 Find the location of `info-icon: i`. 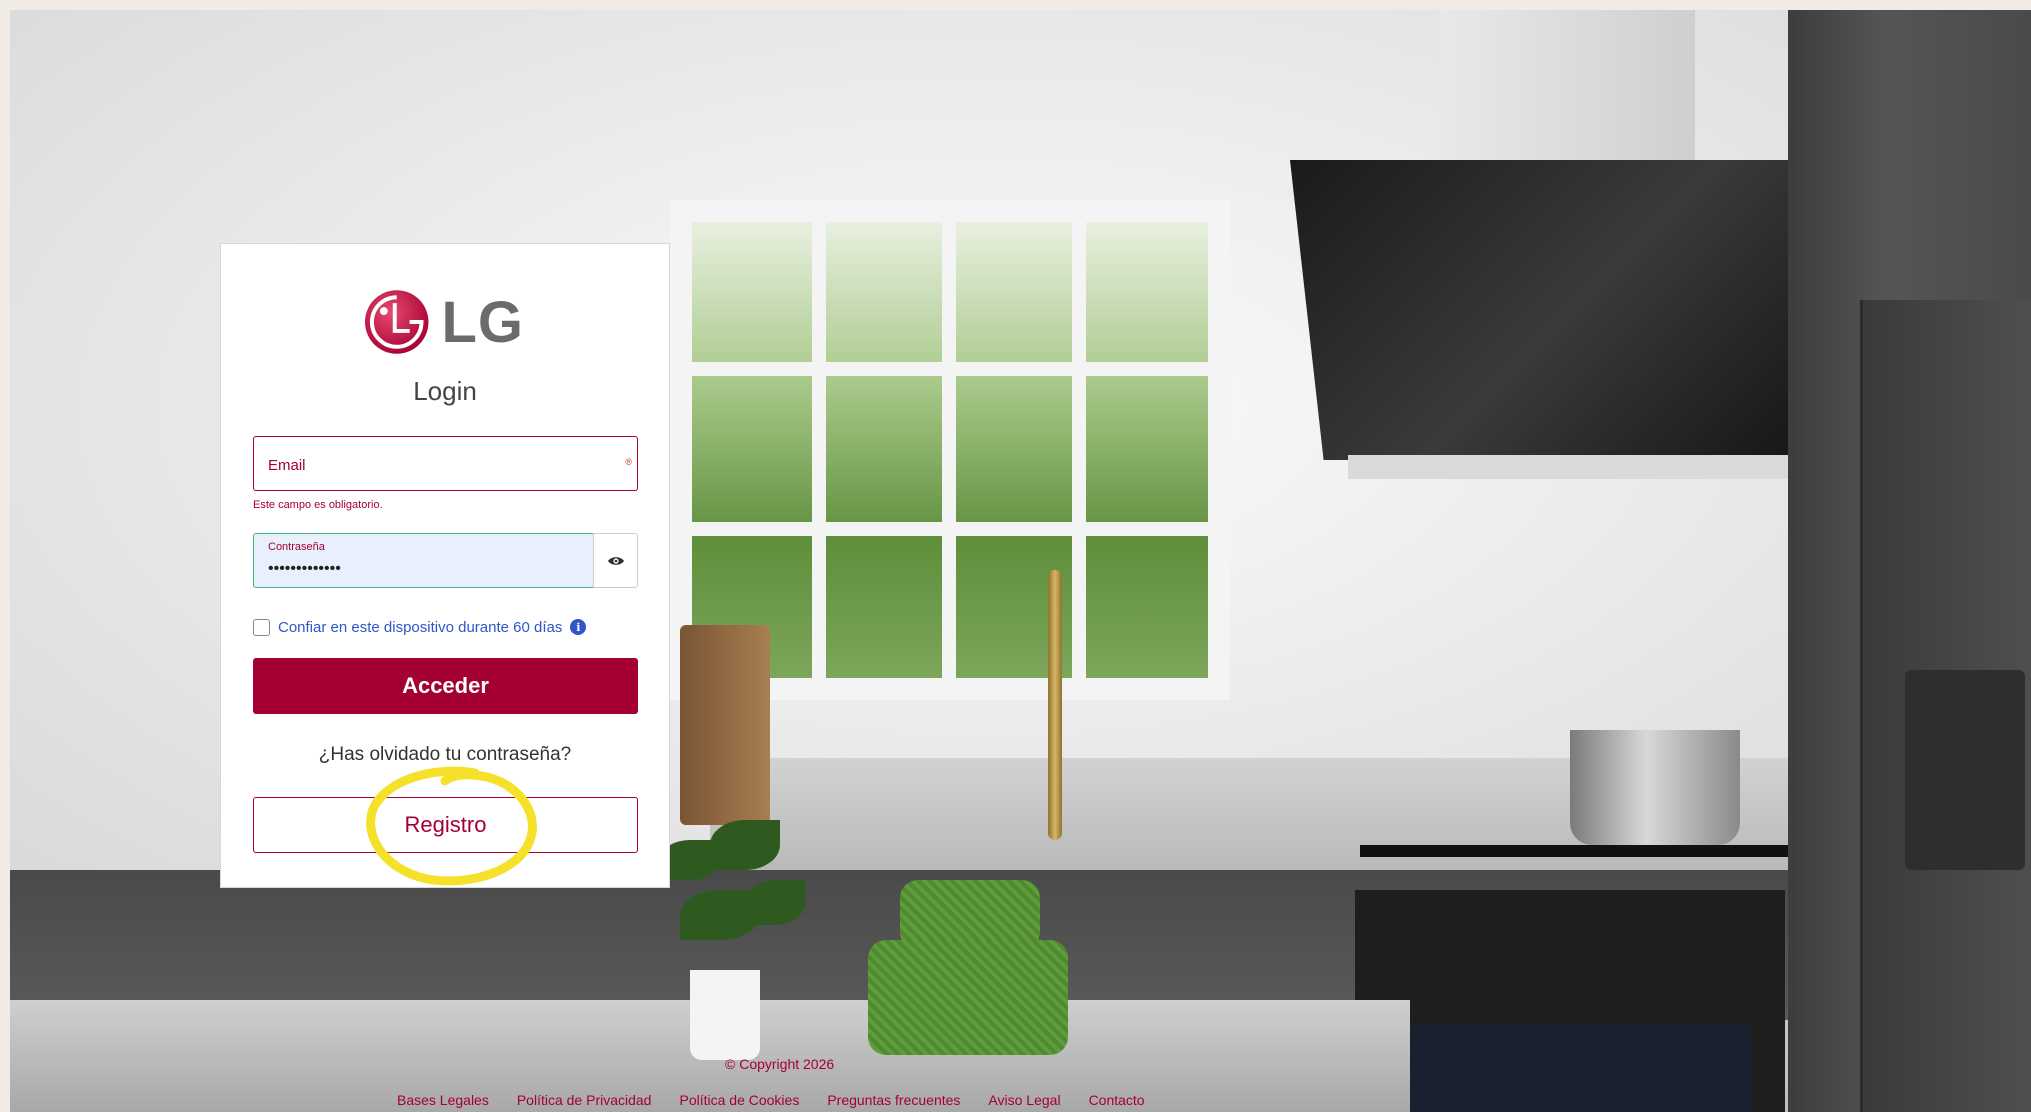

info-icon: i is located at coordinates (578, 627).